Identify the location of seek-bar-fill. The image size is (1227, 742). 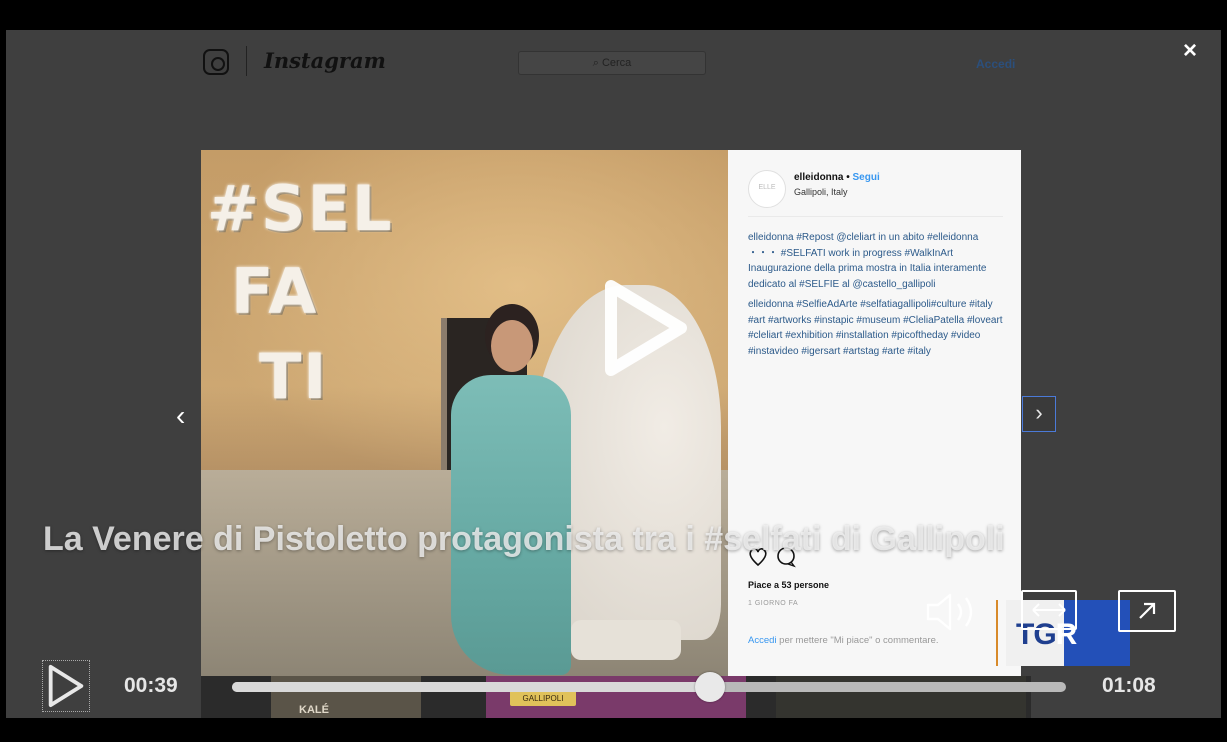
(471, 687).